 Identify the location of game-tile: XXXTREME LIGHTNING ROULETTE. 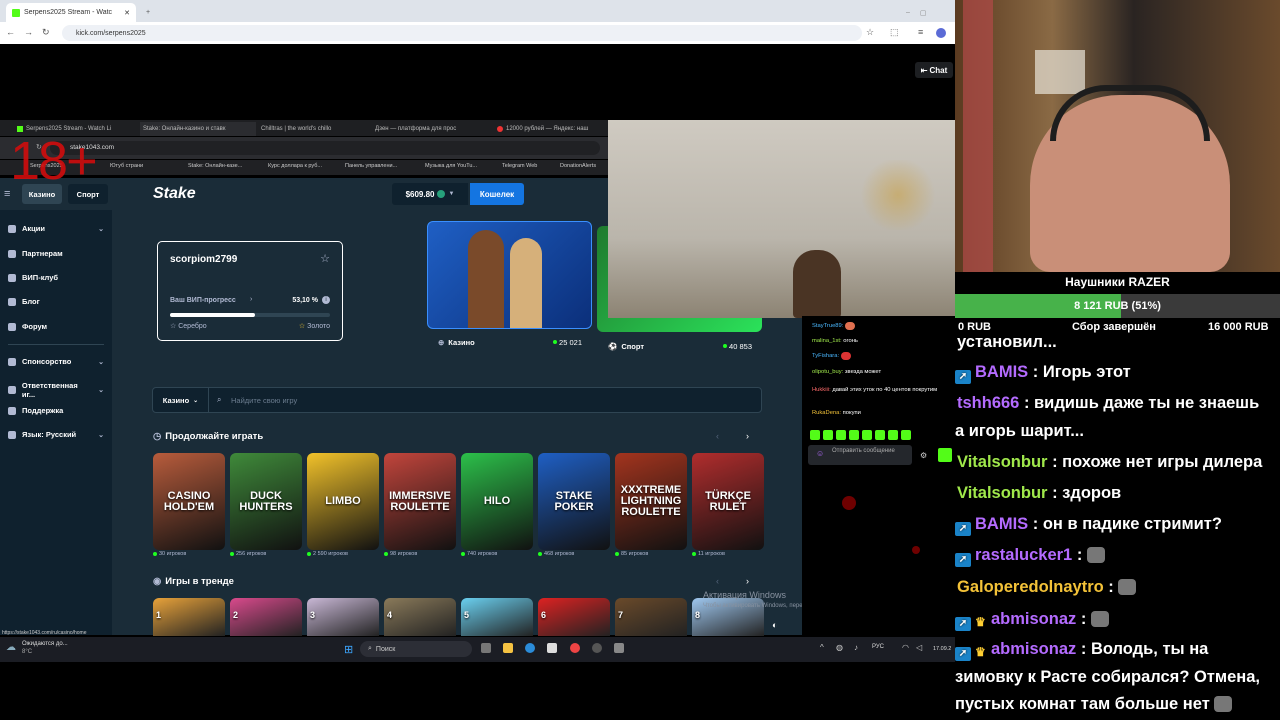
(651, 501).